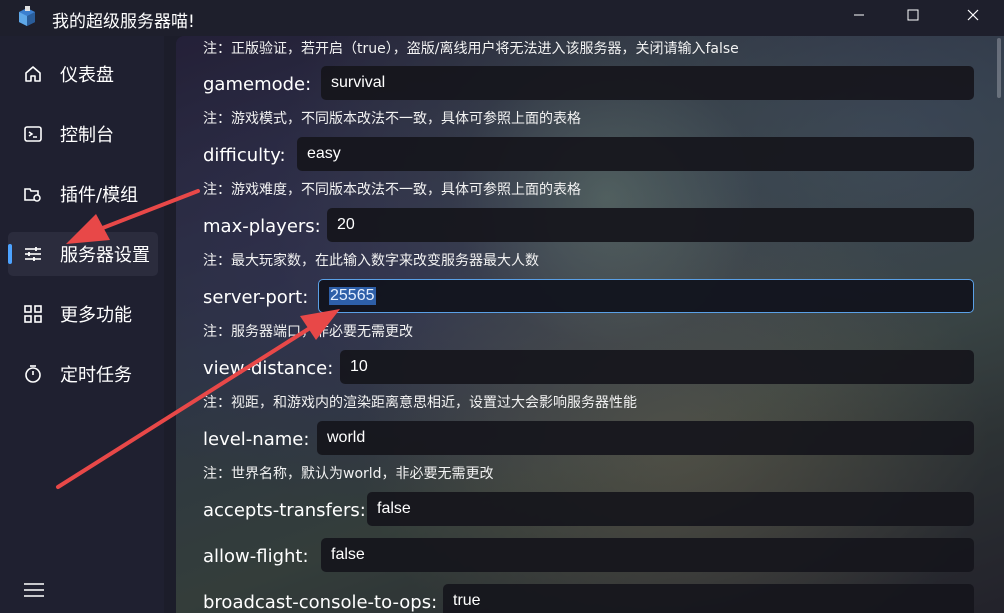  I want to click on gamemode-input: survival, so click(647, 83).